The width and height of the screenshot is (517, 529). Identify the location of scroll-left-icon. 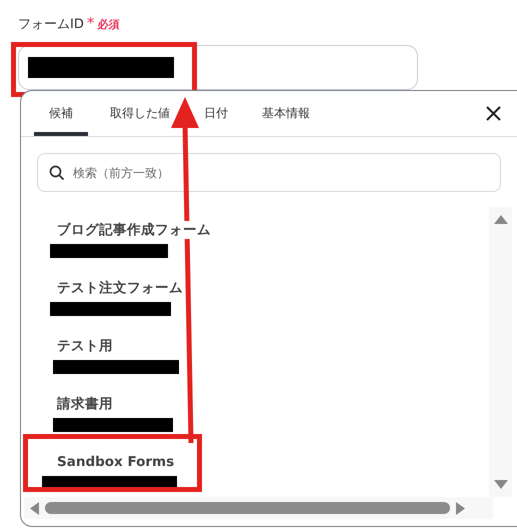
(34, 508).